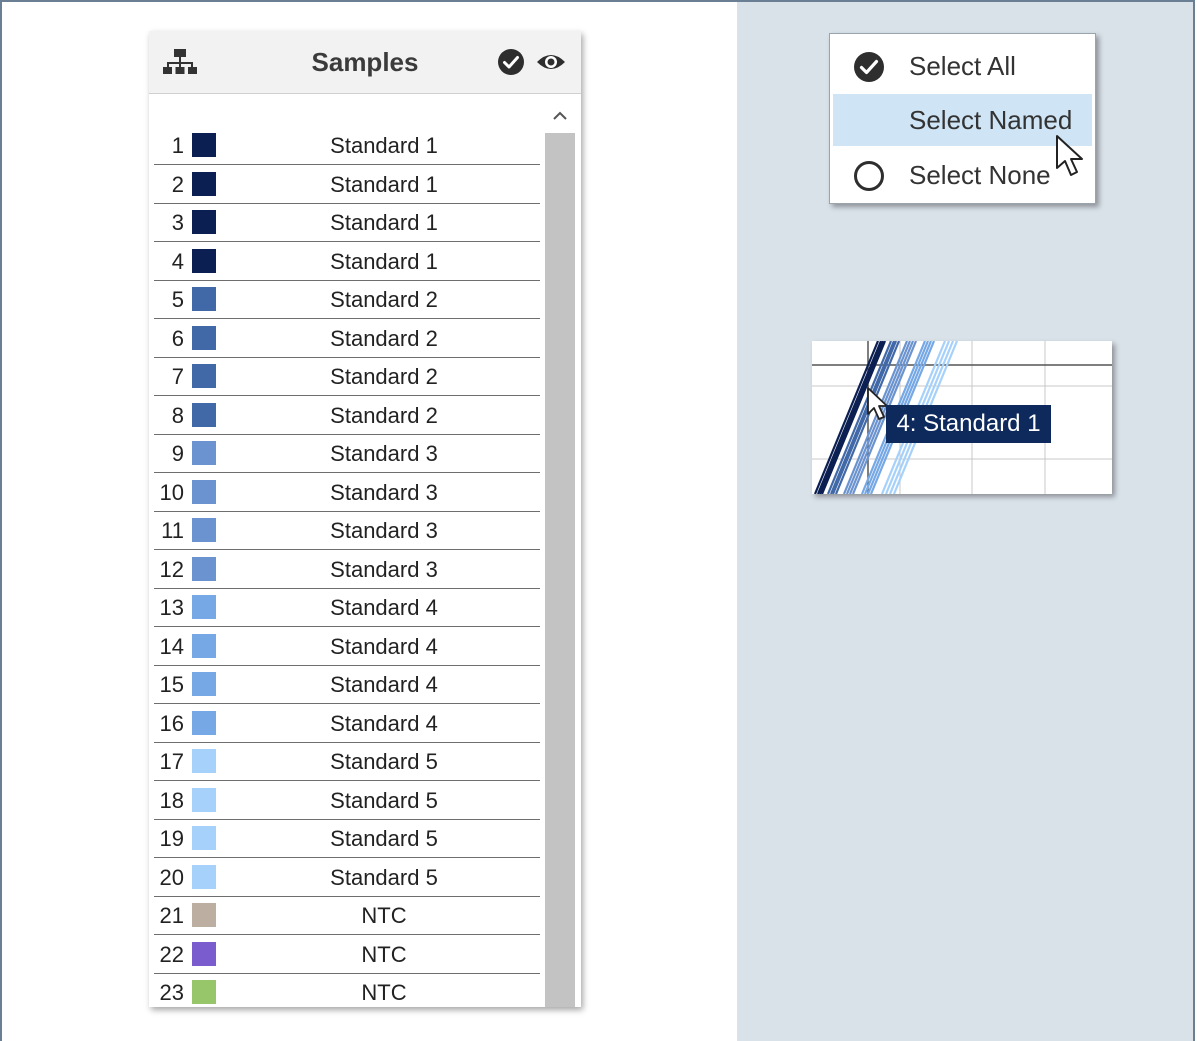  What do you see at coordinates (171, 915) in the screenshot?
I see `sample-number: 21` at bounding box center [171, 915].